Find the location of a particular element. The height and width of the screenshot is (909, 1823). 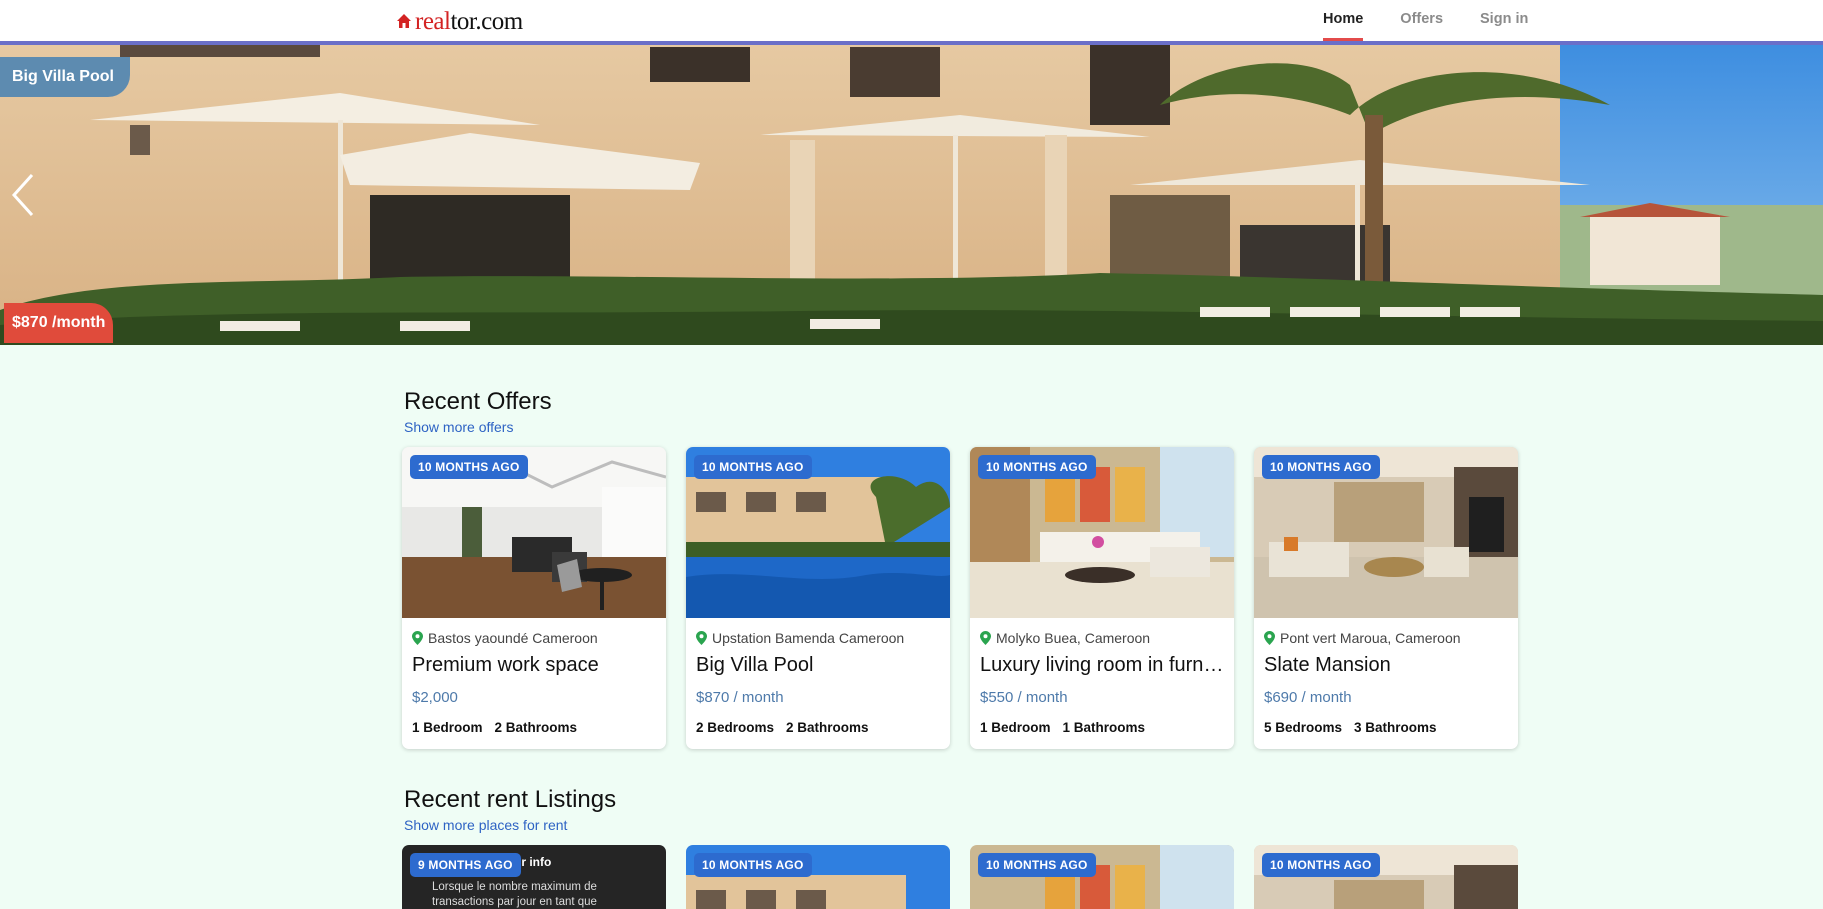

house-icon is located at coordinates (404, 22).